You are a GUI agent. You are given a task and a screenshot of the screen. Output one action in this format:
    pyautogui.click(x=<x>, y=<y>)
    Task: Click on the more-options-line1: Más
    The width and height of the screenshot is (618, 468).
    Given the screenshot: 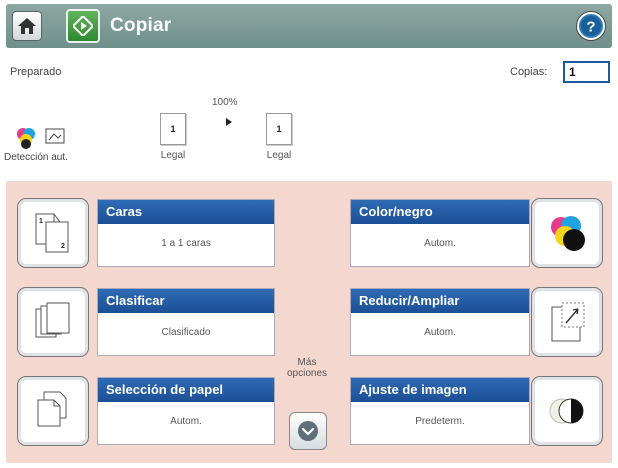 What is the action you would take?
    pyautogui.click(x=307, y=362)
    